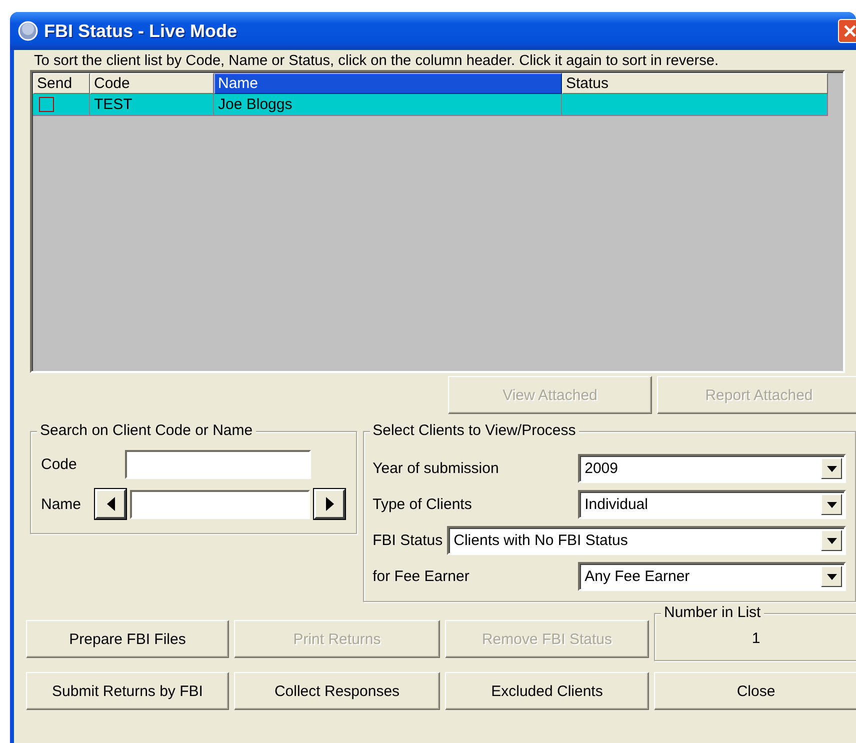  I want to click on field-label: Name, so click(61, 504).